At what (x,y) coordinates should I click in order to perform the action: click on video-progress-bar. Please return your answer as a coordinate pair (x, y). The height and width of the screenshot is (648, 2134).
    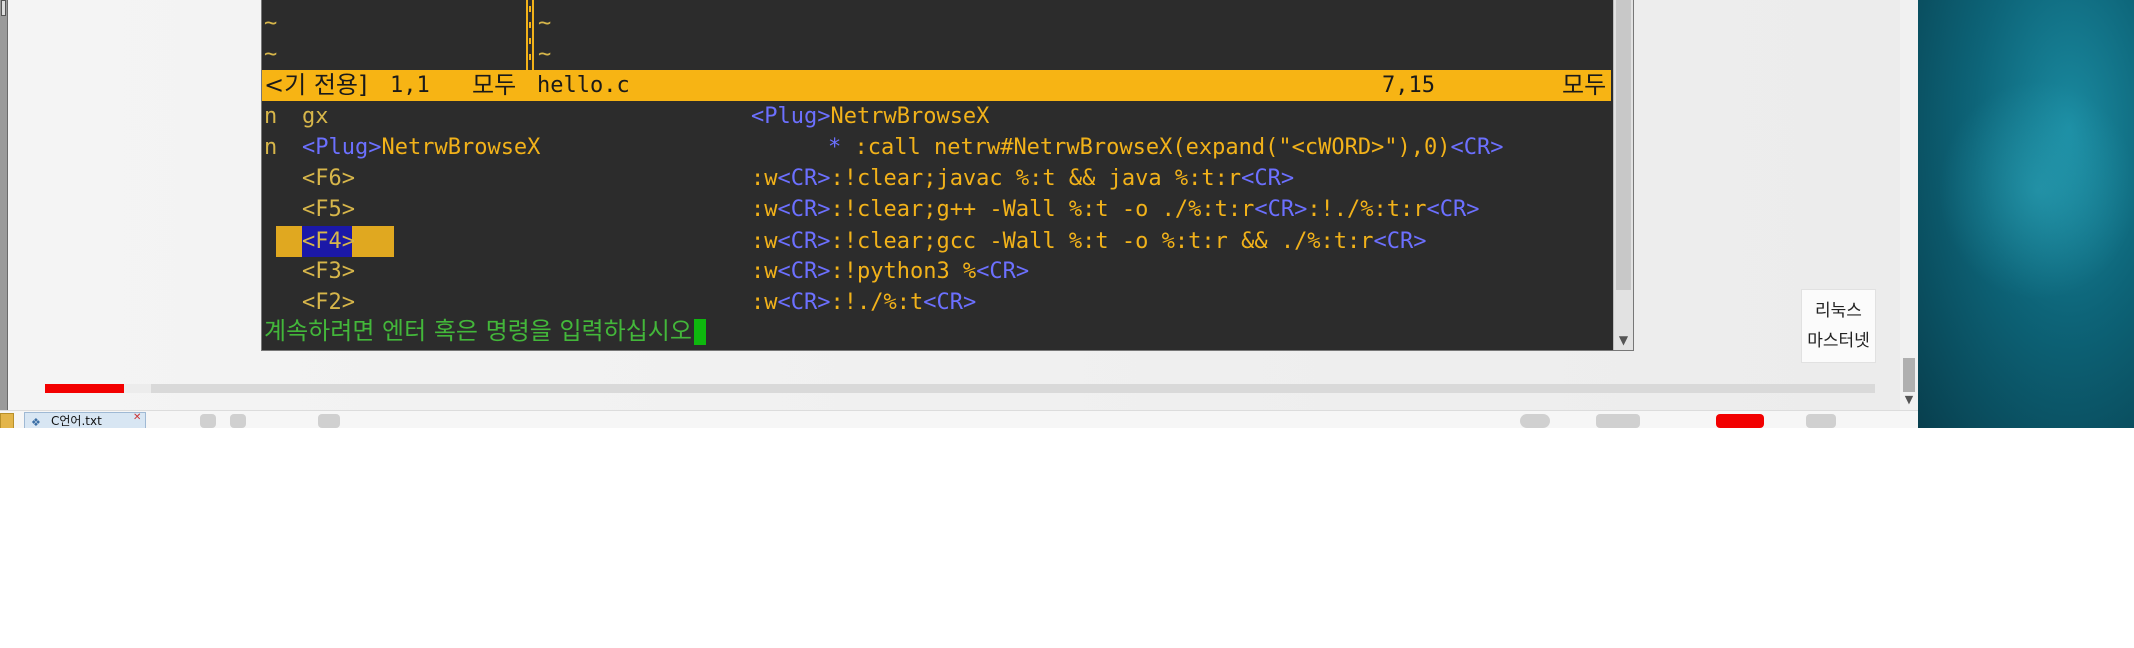
    Looking at the image, I should click on (960, 388).